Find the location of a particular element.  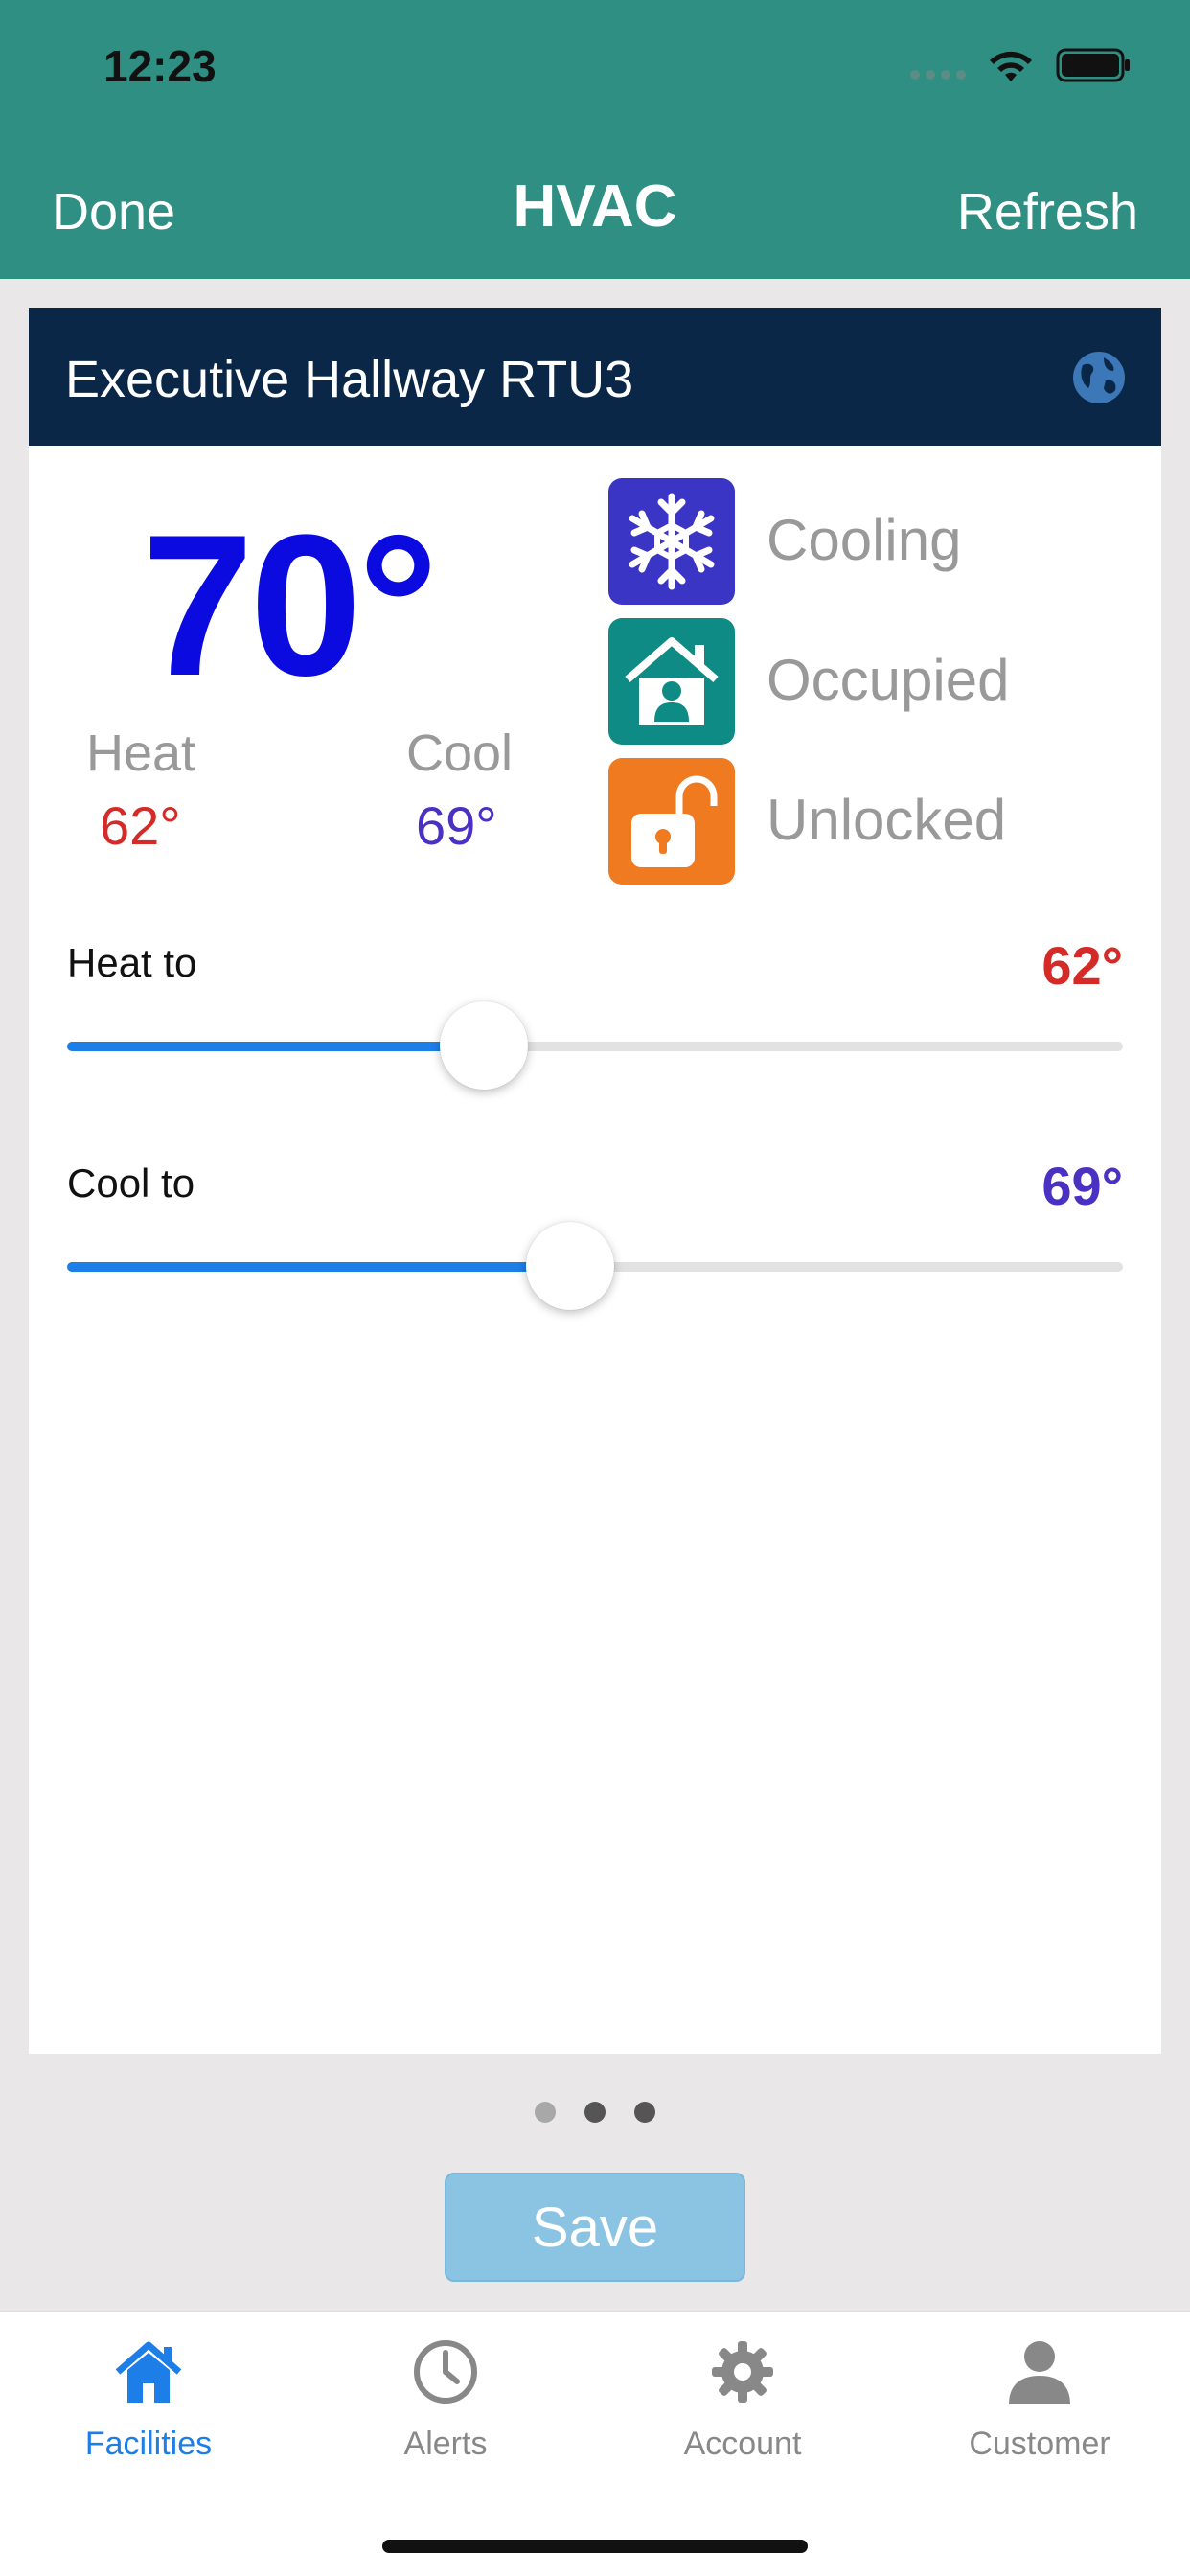

home-indicator is located at coordinates (595, 2546).